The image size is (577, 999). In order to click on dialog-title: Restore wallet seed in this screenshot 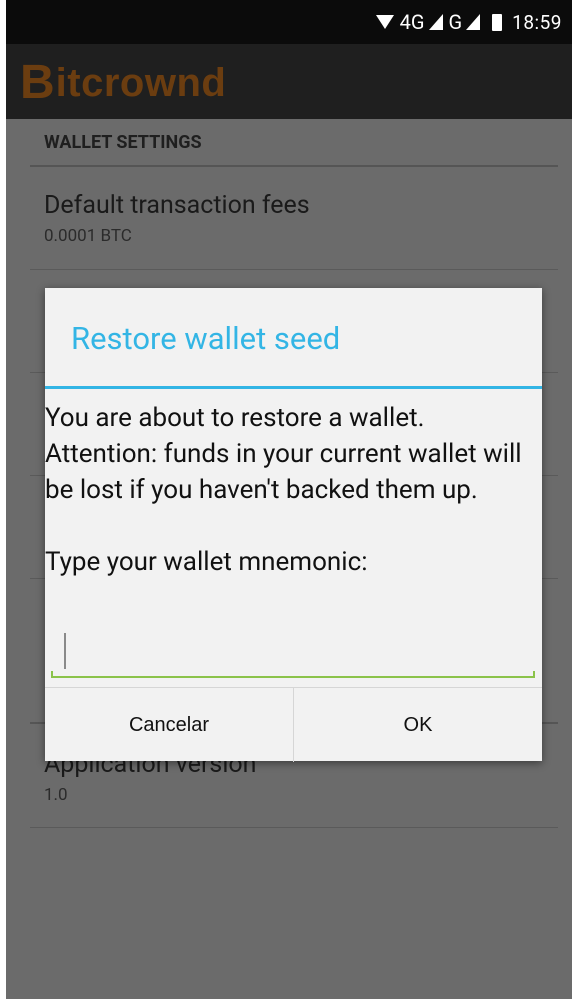, I will do `click(206, 338)`.